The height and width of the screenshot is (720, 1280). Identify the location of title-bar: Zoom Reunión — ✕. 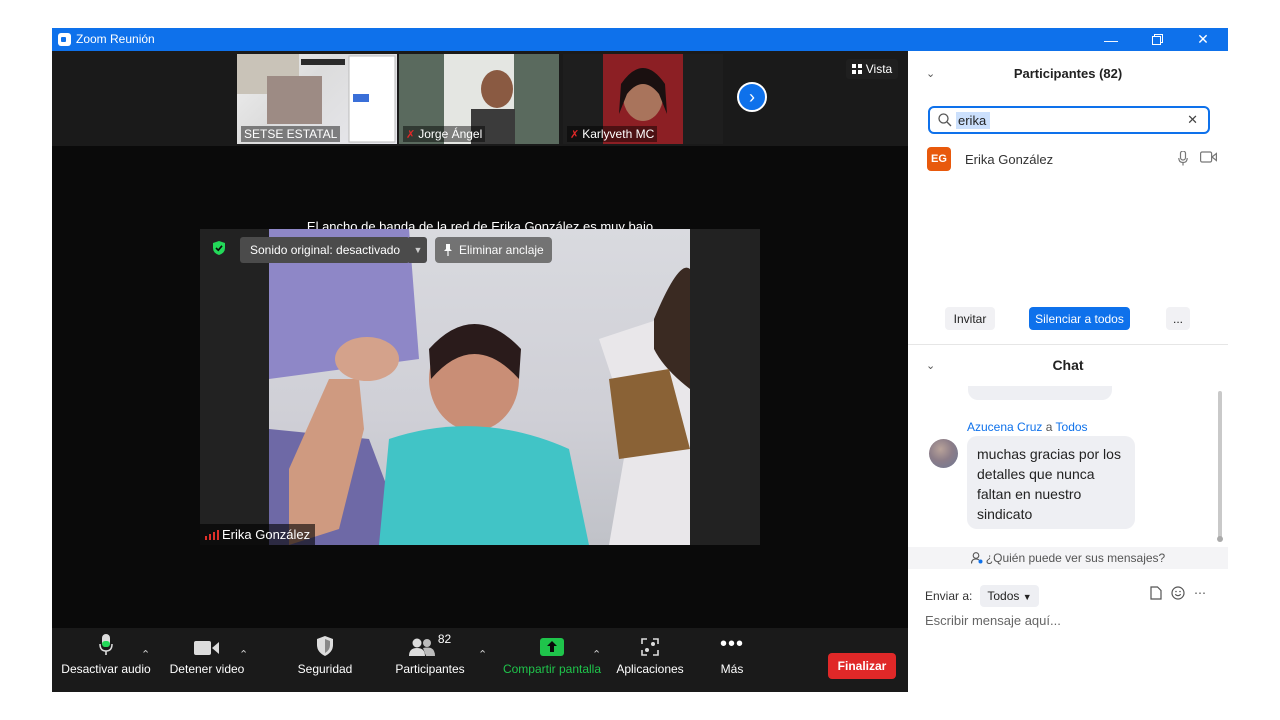
(640, 39).